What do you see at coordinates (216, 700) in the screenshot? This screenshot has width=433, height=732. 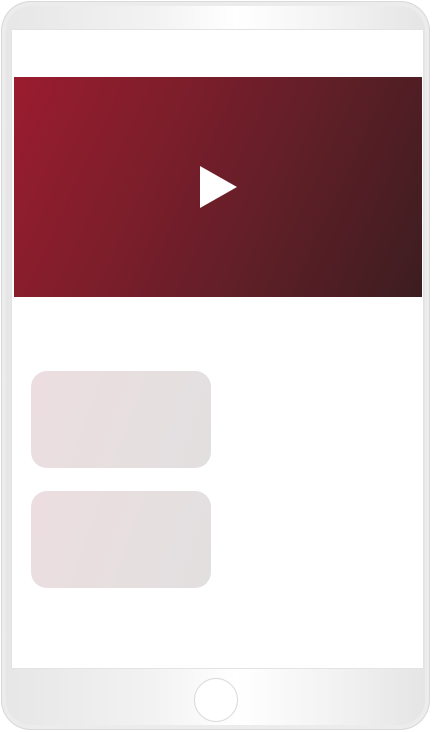 I see `home-button` at bounding box center [216, 700].